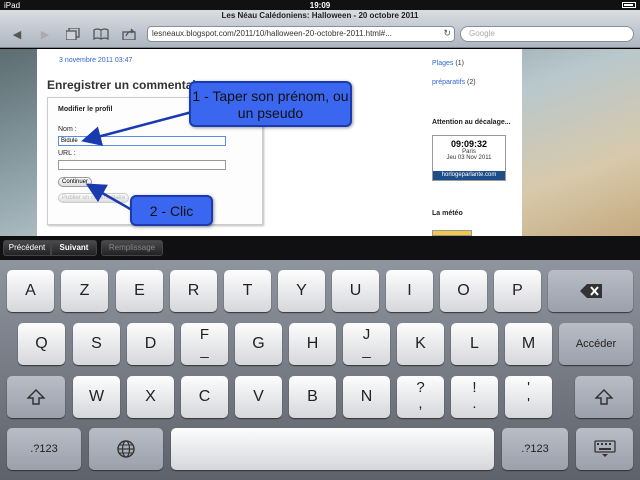 This screenshot has width=640, height=480. I want to click on key-r: R, so click(193, 291).